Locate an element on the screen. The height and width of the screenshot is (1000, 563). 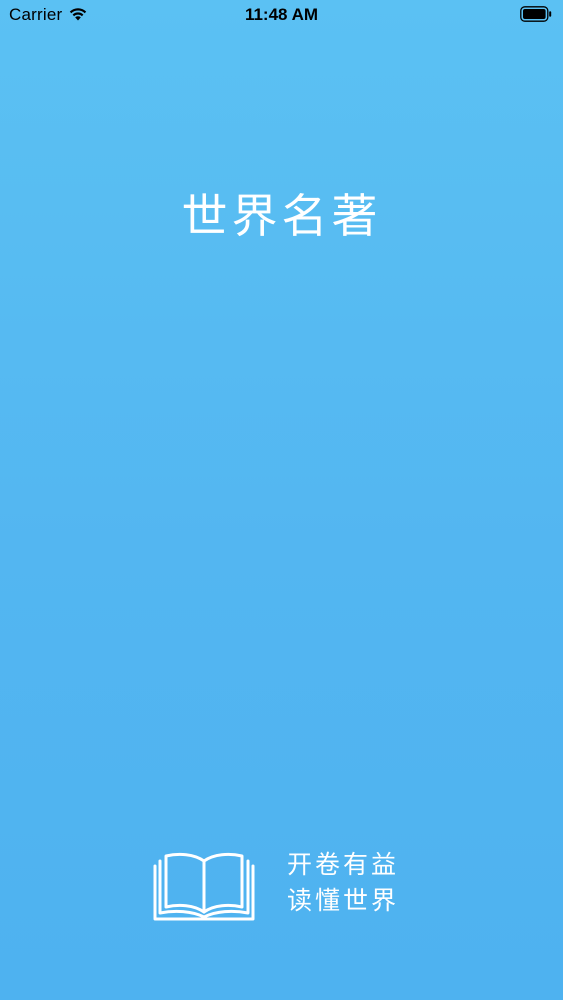
slogan: 开卷有益 读懂世界 is located at coordinates (343, 883).